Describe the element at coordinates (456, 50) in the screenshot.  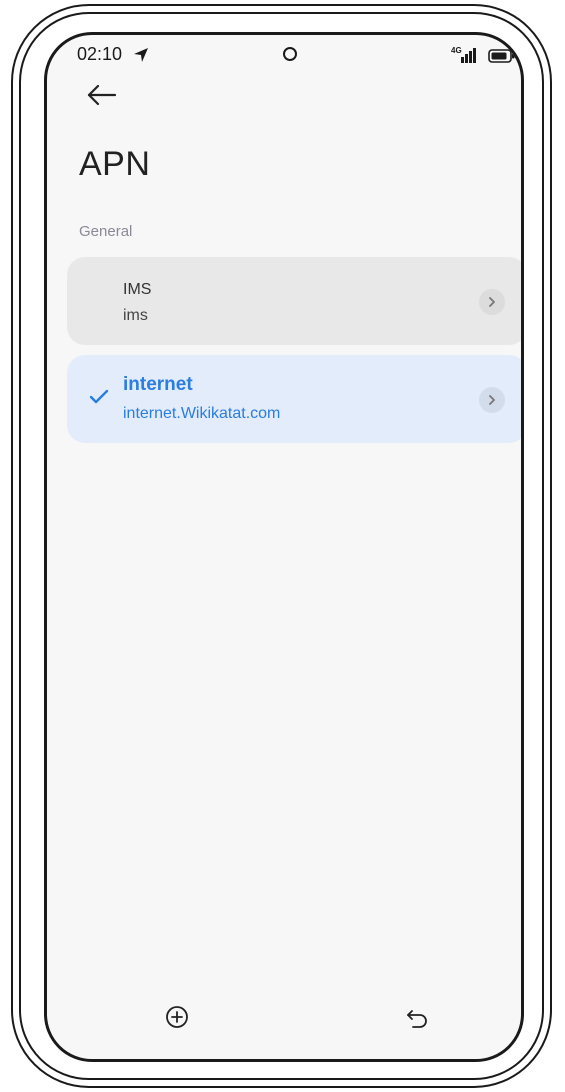
I see `svg-text: 4G` at that location.